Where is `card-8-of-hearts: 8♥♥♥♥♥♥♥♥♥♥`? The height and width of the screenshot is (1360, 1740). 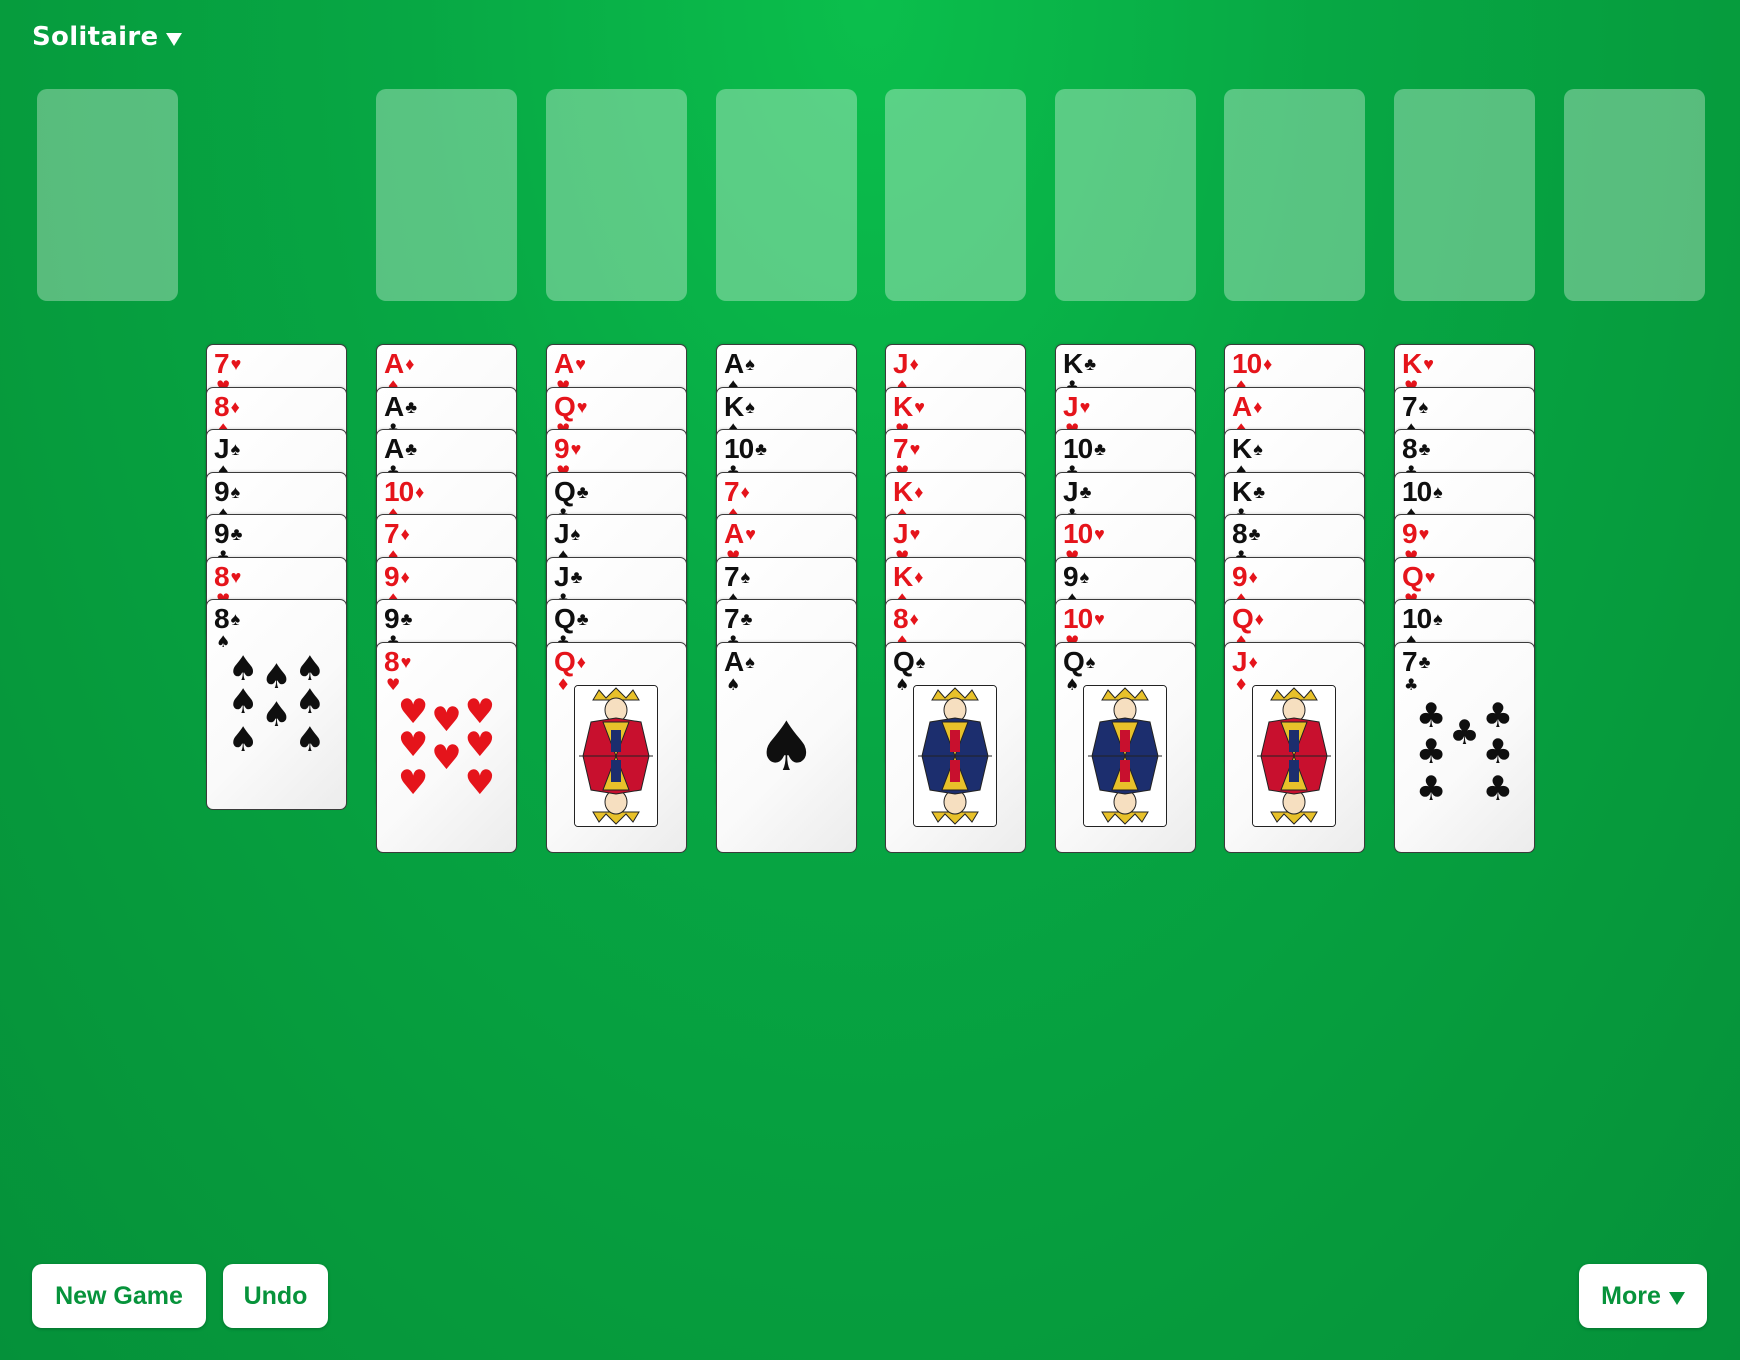 card-8-of-hearts: 8♥♥♥♥♥♥♥♥♥♥ is located at coordinates (446, 747).